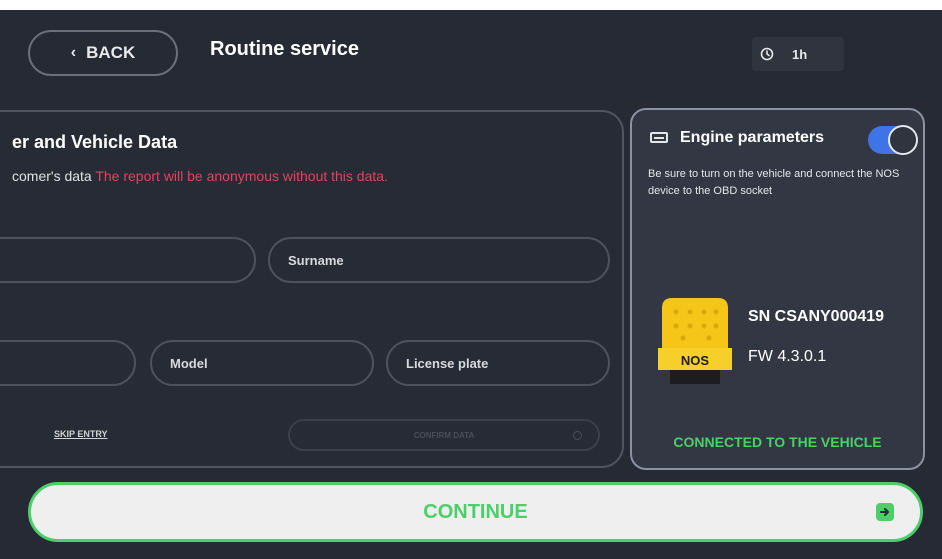 Image resolution: width=942 pixels, height=559 pixels. Describe the element at coordinates (81, 434) in the screenshot. I see `skip-entry-link: SKIP ENTRY` at that location.